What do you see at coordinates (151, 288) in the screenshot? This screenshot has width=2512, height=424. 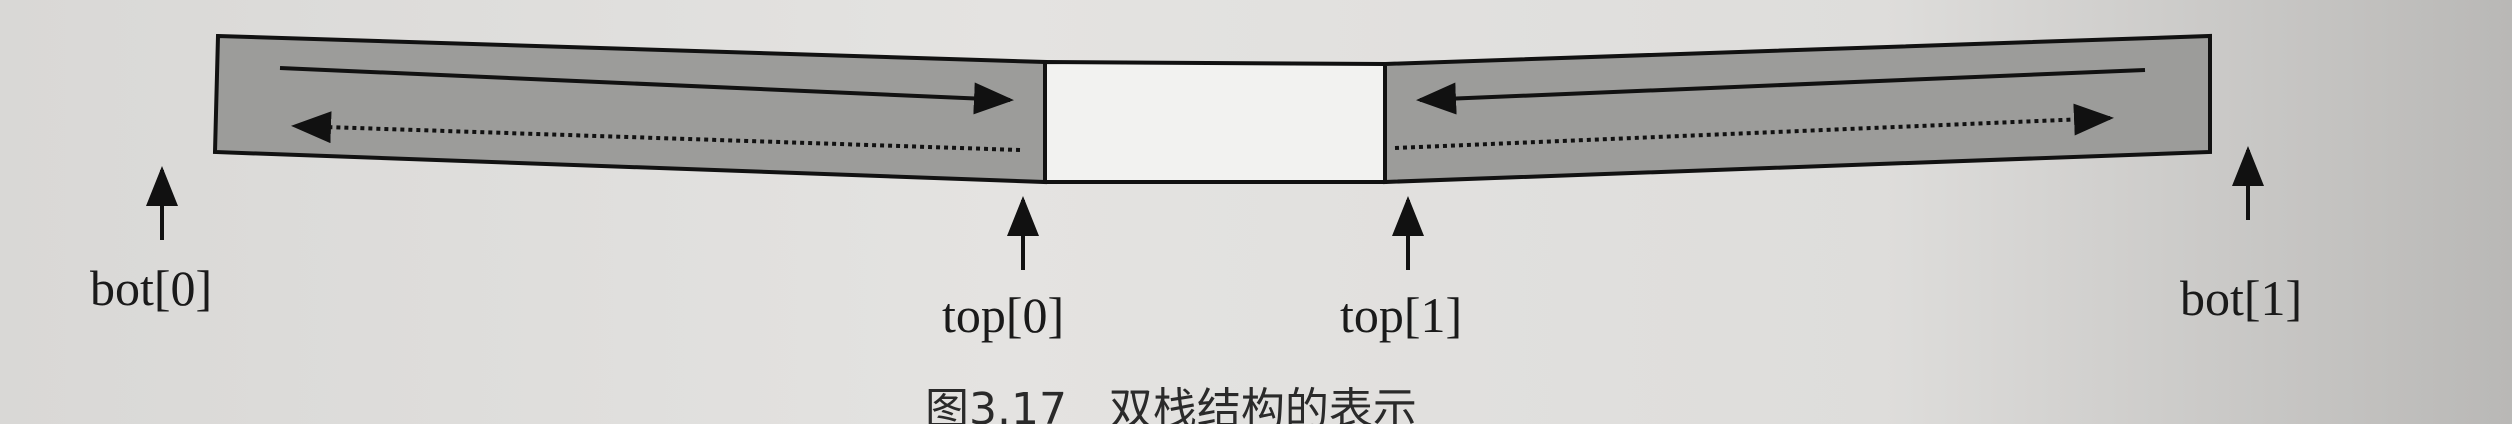 I see `bot0-label: bot[0]` at bounding box center [151, 288].